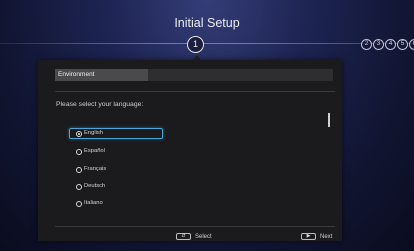 Image resolution: width=414 pixels, height=251 pixels. Describe the element at coordinates (329, 120) in the screenshot. I see `scroll-indicator` at that location.